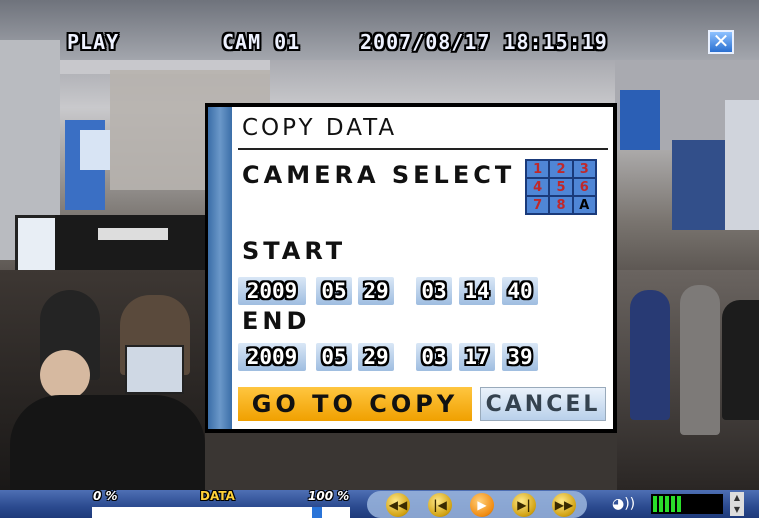  I want to click on start-year-field: 2009, so click(272, 291).